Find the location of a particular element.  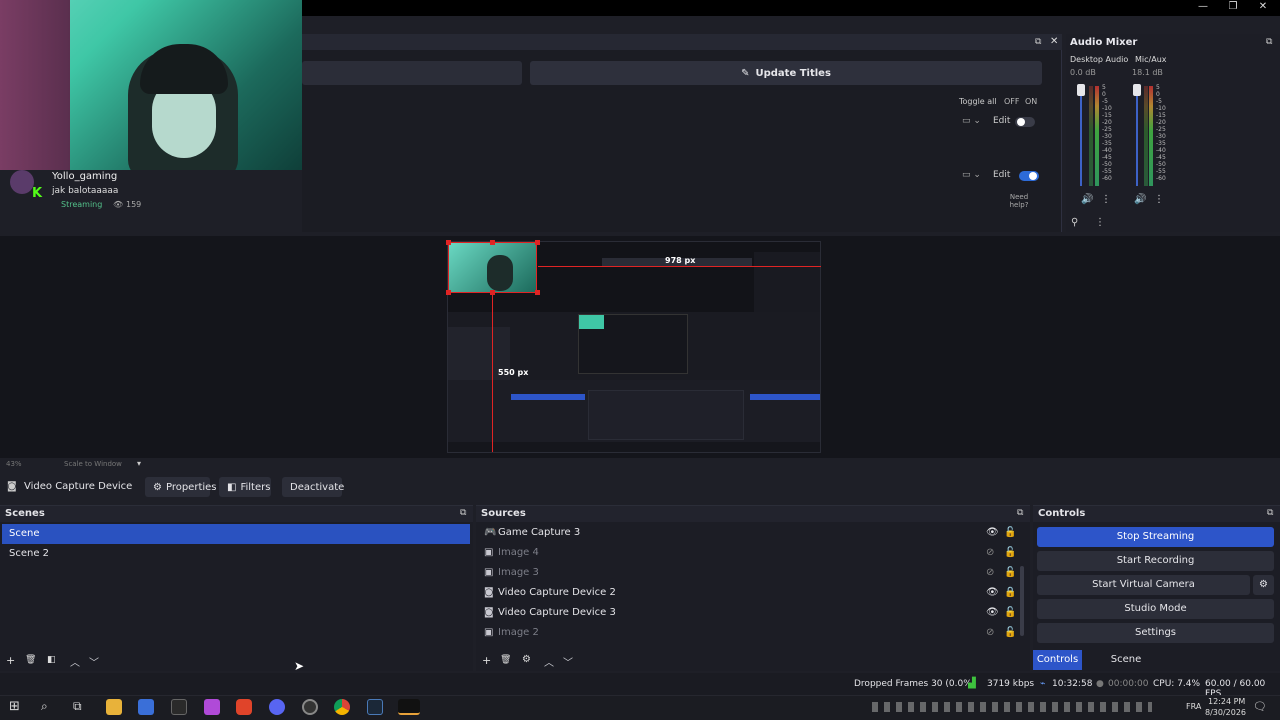

toggle-on-label: ON is located at coordinates (1031, 101).